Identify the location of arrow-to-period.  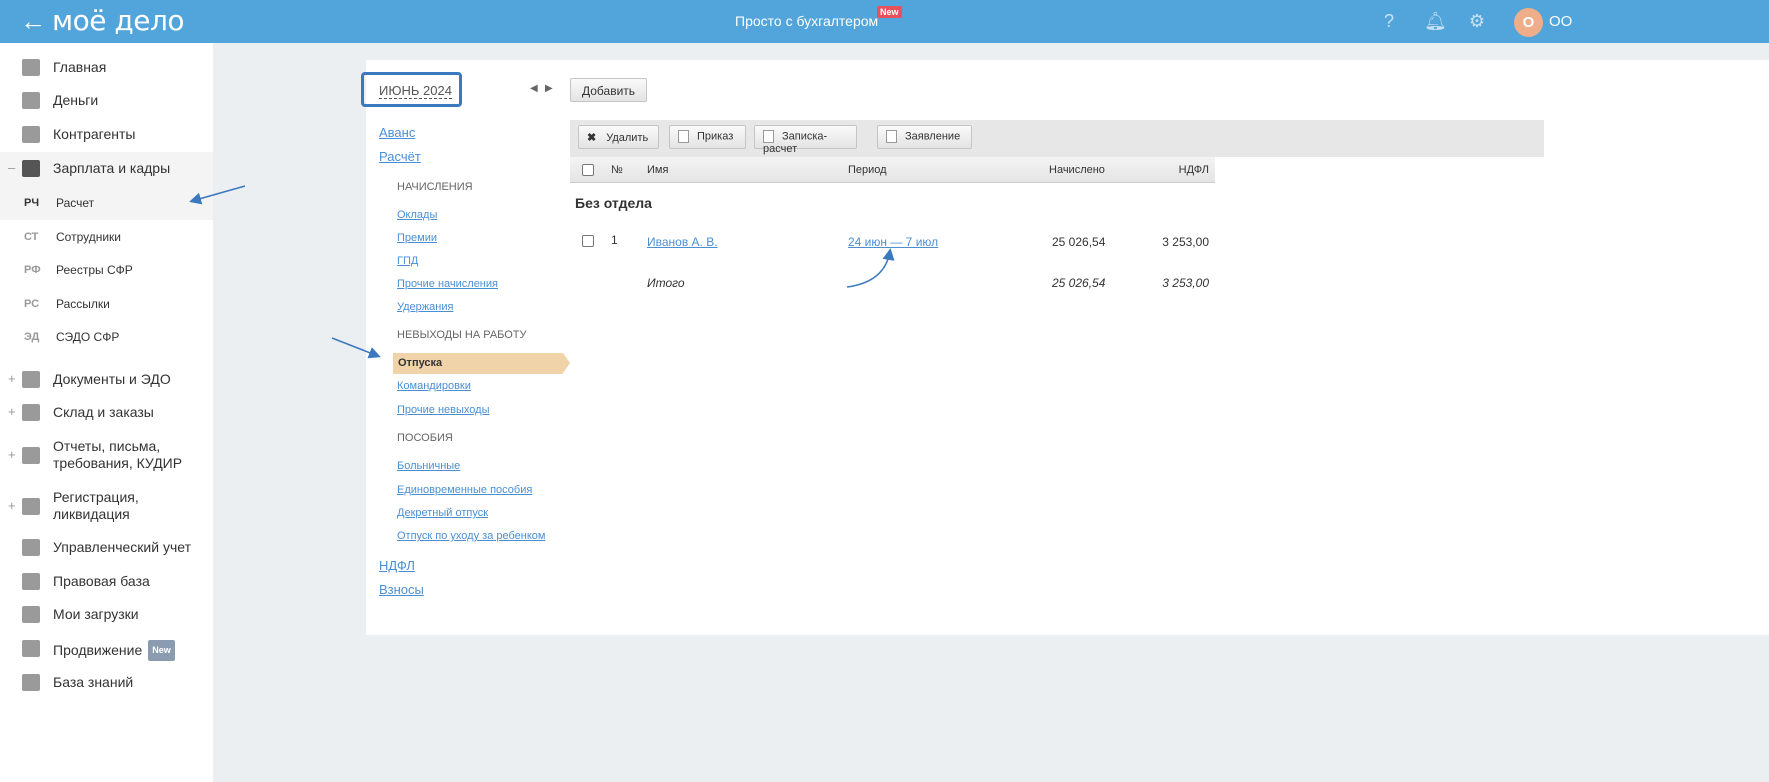
(870, 268).